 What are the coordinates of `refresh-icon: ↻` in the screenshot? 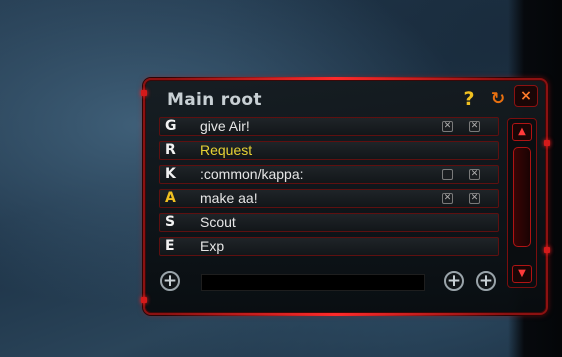 It's located at (498, 99).